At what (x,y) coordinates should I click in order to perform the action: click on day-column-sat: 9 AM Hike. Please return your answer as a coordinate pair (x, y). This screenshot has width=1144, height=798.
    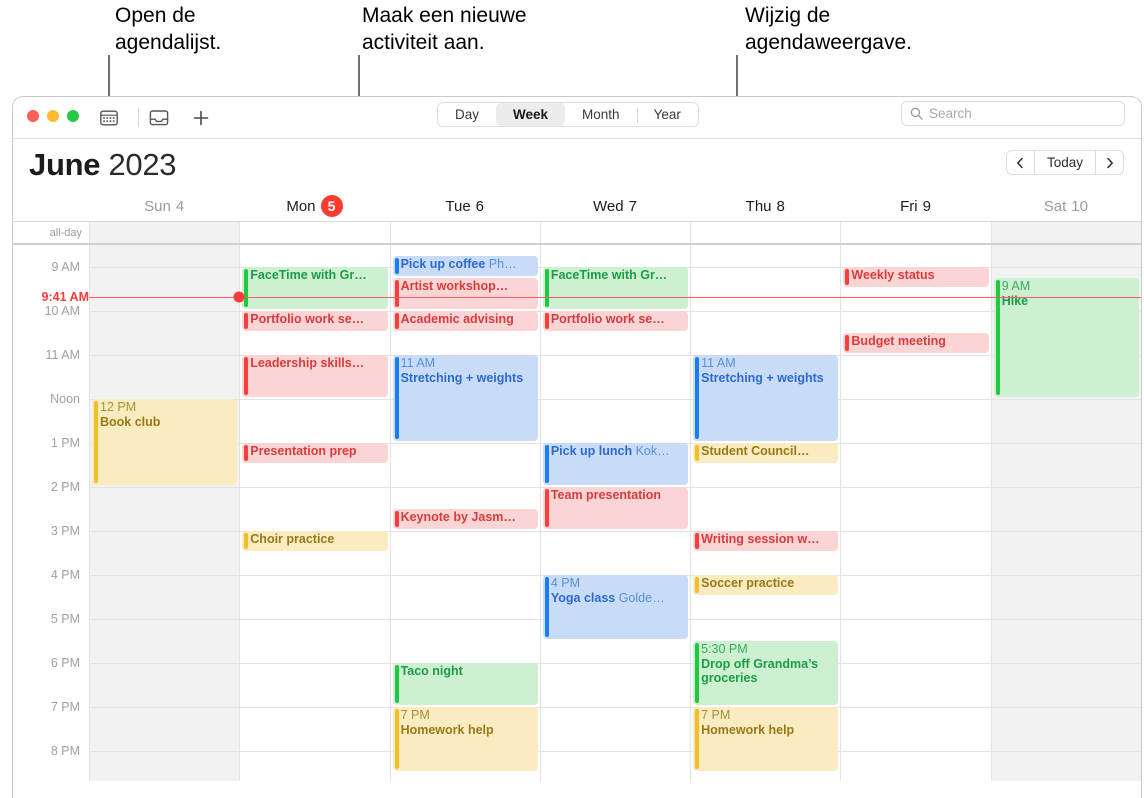
    Looking at the image, I should click on (1065, 513).